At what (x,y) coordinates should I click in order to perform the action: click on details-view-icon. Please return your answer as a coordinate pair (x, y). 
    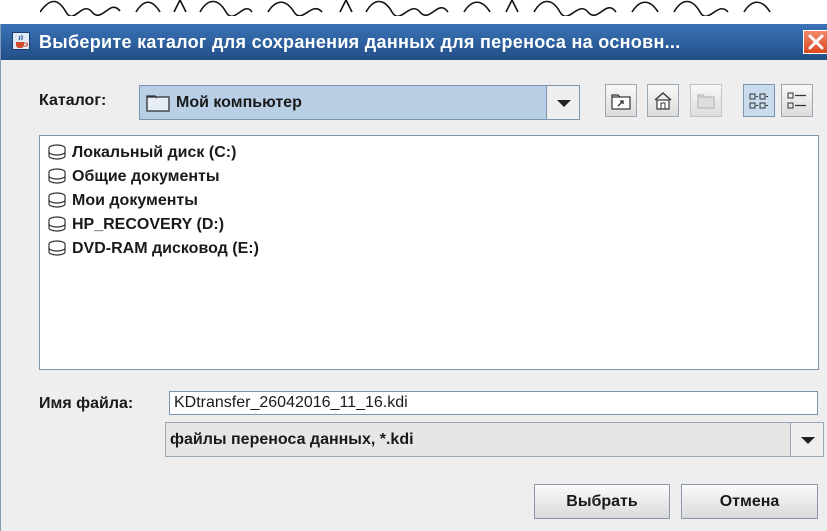
    Looking at the image, I should click on (796, 100).